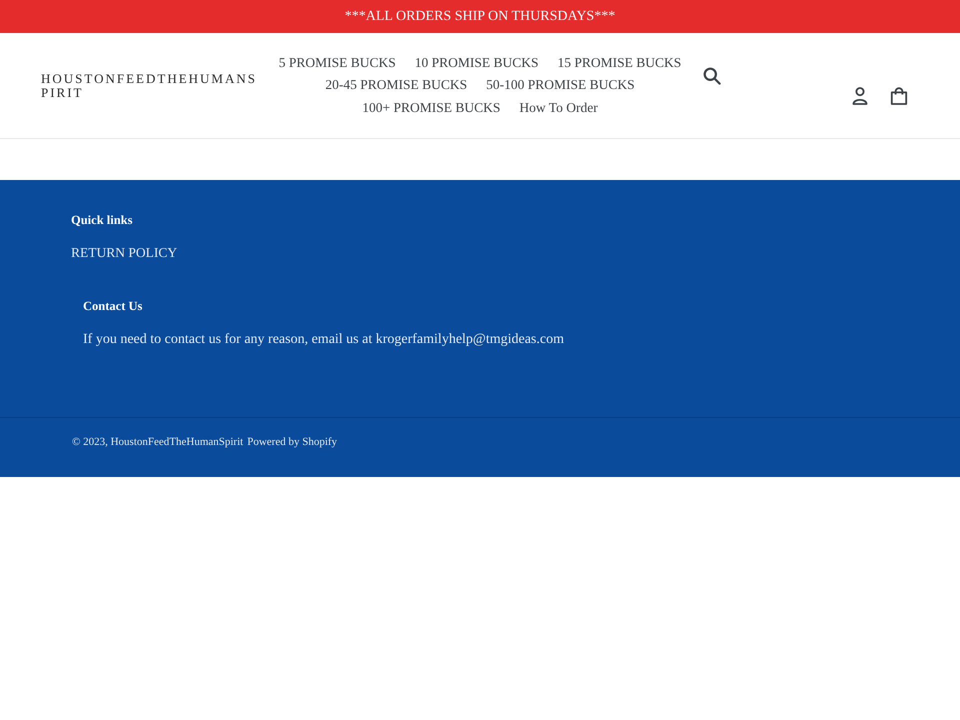  I want to click on contact-text: If you need to contact us for any reason, email us at krogerfamilyhelp@tmgideas.com, so click(323, 340).